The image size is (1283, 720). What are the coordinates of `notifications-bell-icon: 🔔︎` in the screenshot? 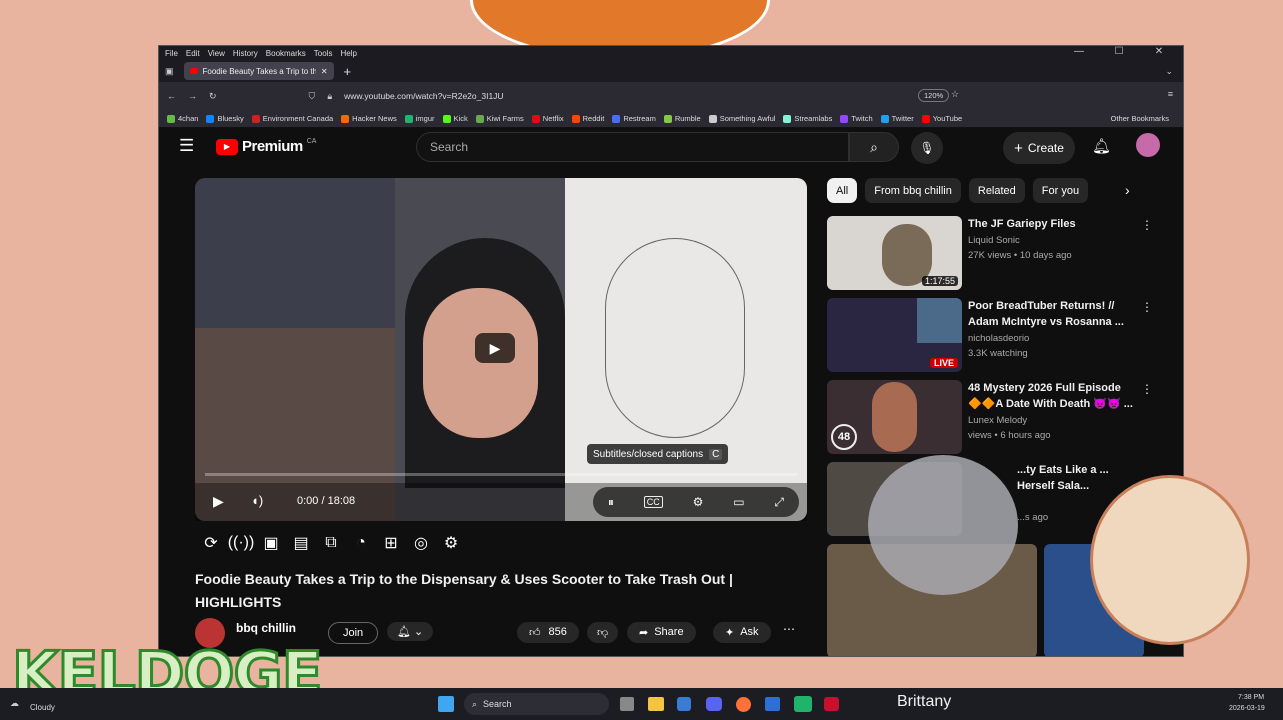 It's located at (1101, 146).